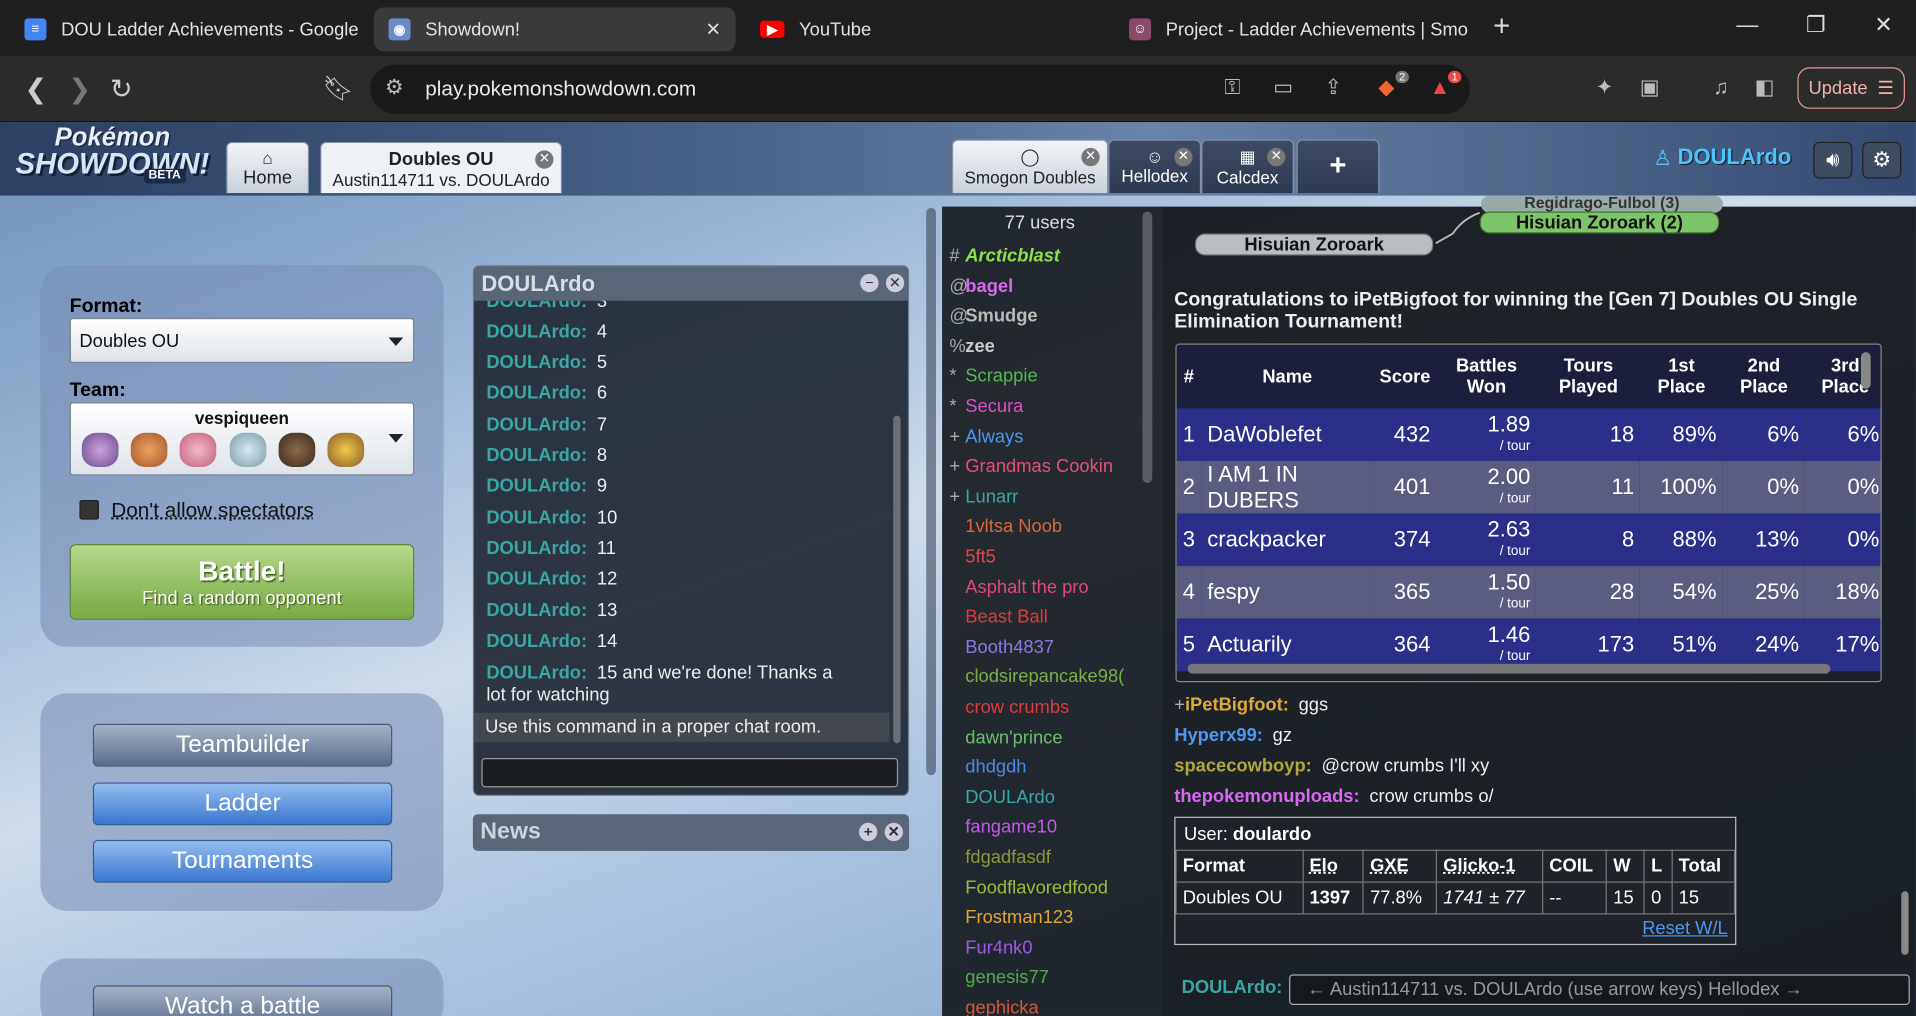  I want to click on table-vscrollbar, so click(1865, 370).